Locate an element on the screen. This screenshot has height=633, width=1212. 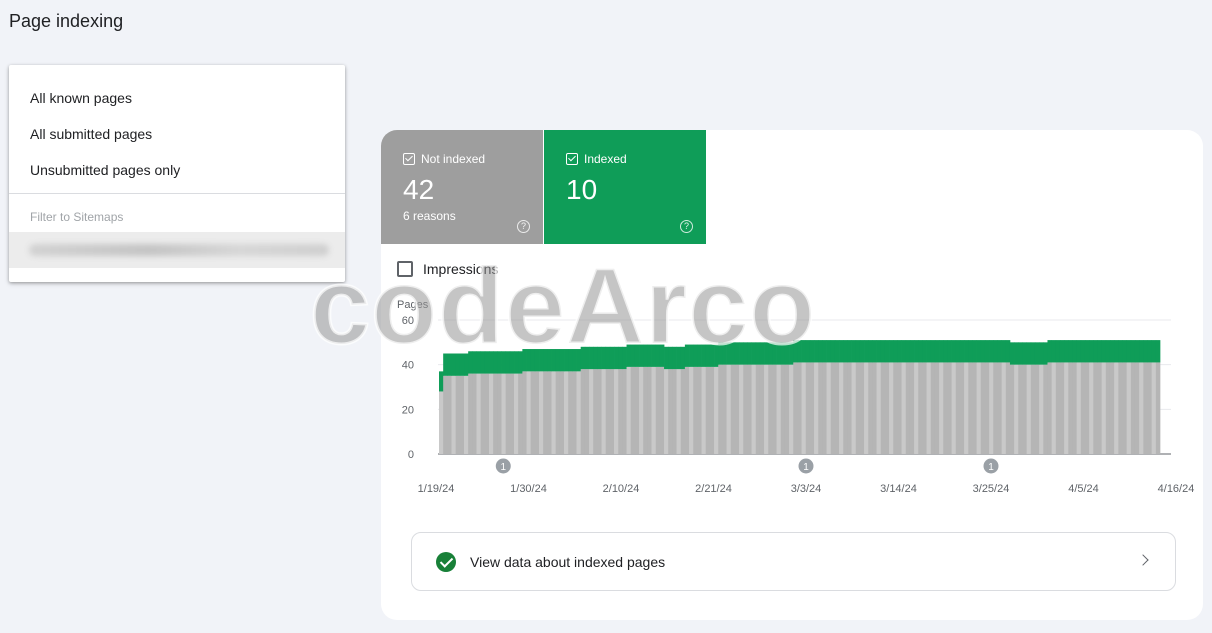
impressions-checkbox is located at coordinates (405, 269).